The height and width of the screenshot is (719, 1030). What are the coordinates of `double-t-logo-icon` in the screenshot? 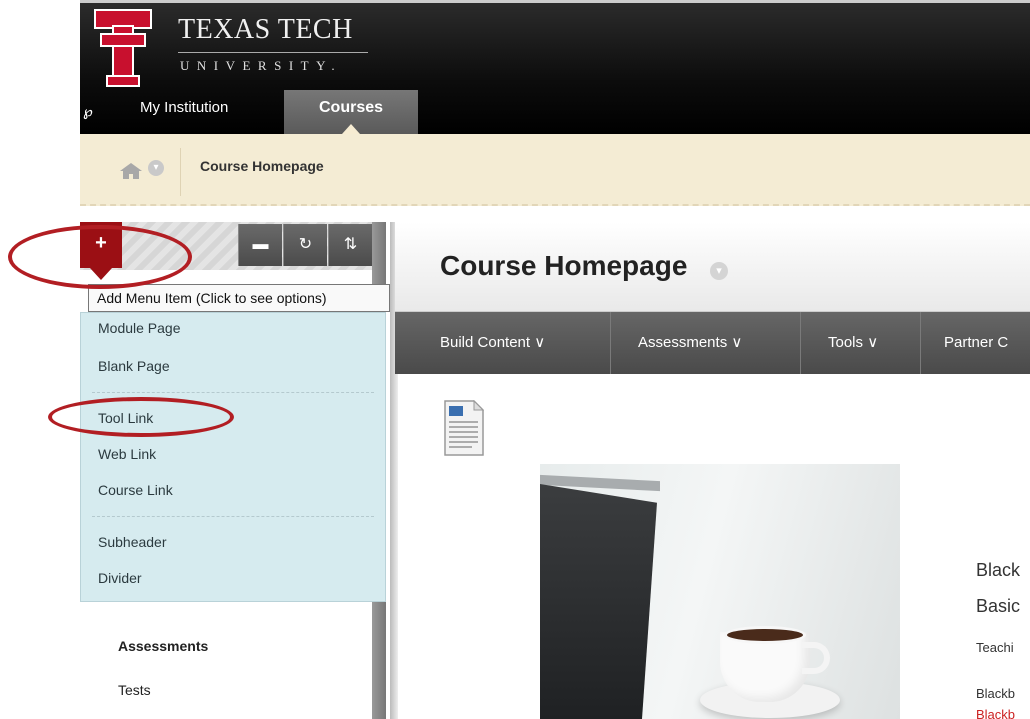 It's located at (123, 48).